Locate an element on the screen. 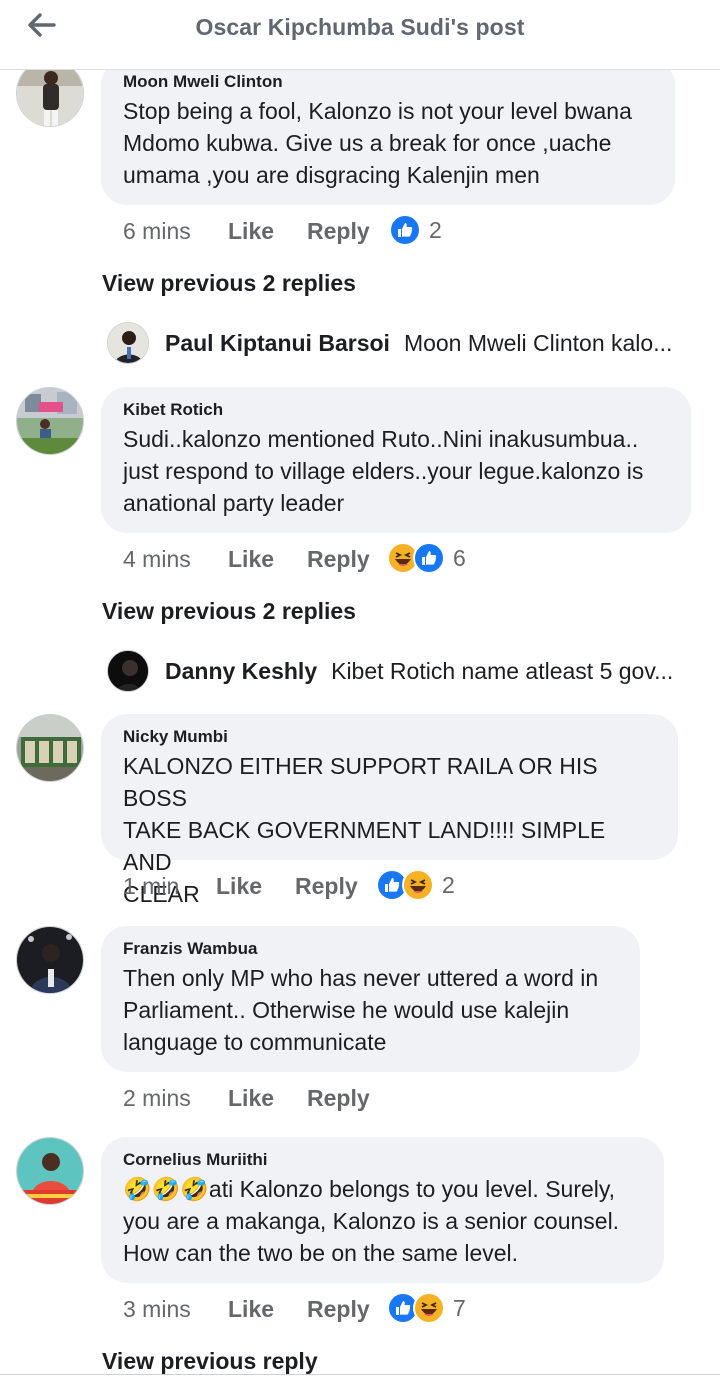 The image size is (720, 1384). comment-author: Moon Mweli Clinton is located at coordinates (388, 82).